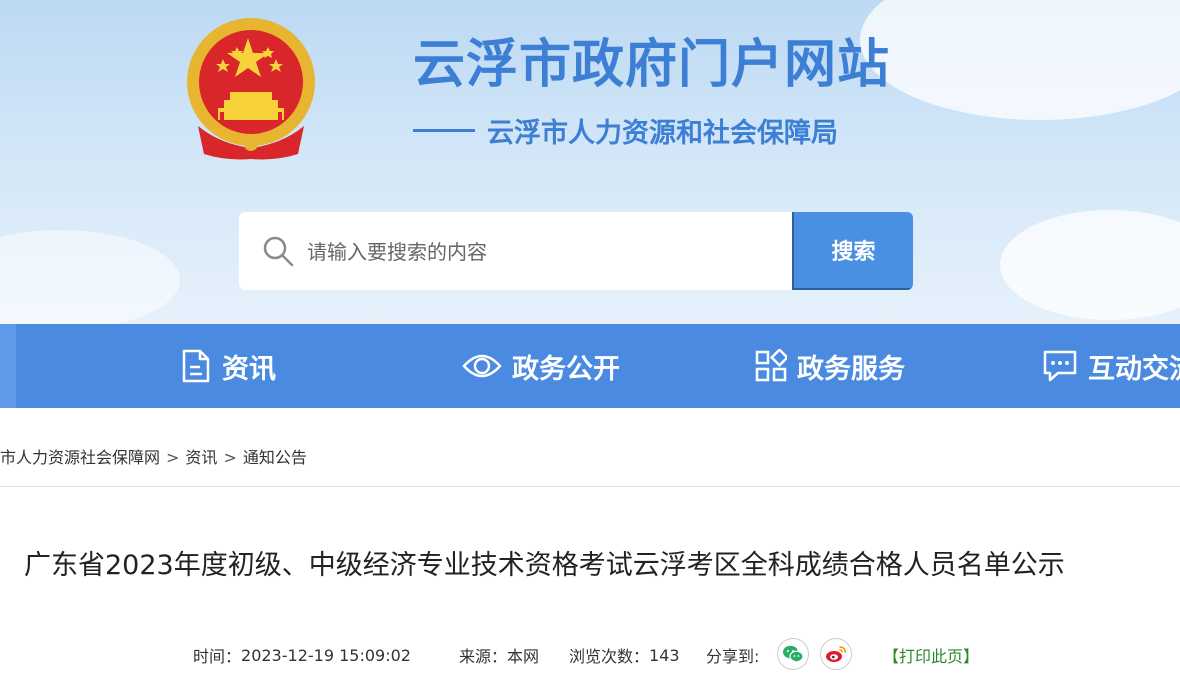  Describe the element at coordinates (8, 366) in the screenshot. I see `nav-edge` at that location.